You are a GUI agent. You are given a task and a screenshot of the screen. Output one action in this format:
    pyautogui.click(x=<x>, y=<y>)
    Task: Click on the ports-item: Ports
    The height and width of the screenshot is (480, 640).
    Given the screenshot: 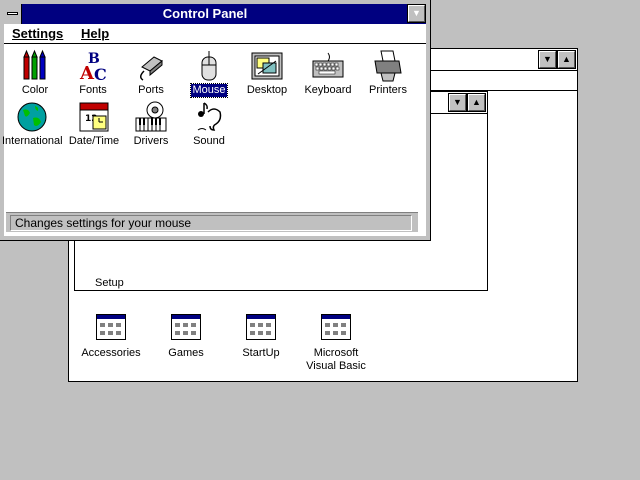 What is the action you would take?
    pyautogui.click(x=151, y=73)
    